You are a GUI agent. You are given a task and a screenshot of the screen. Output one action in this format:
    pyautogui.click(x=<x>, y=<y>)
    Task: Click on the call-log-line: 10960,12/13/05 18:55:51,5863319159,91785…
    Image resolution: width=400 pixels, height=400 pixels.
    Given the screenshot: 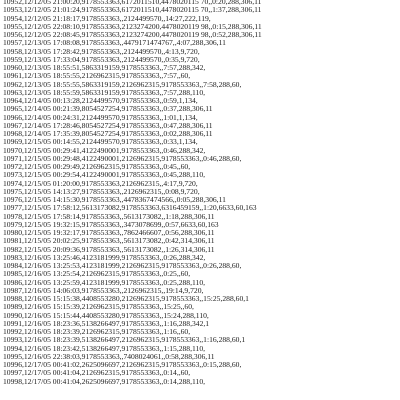 What is the action you would take?
    pyautogui.click(x=104, y=68)
    